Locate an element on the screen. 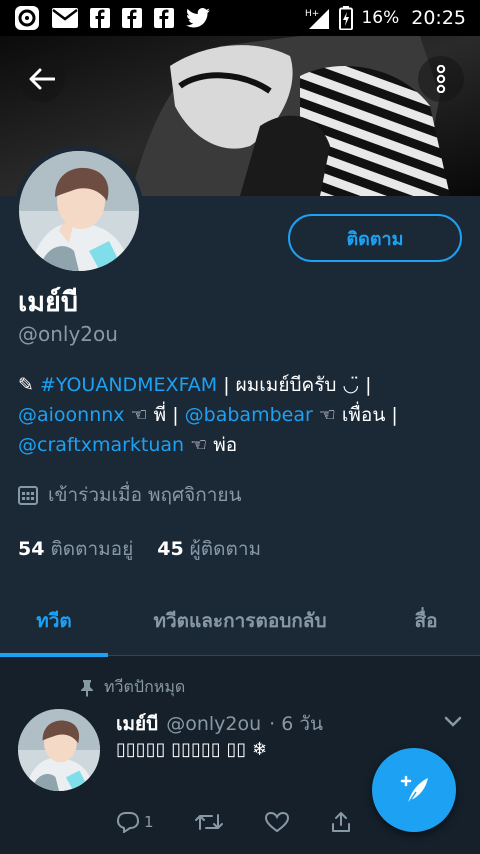  bio-text: ☜ พ่อ is located at coordinates (211, 445).